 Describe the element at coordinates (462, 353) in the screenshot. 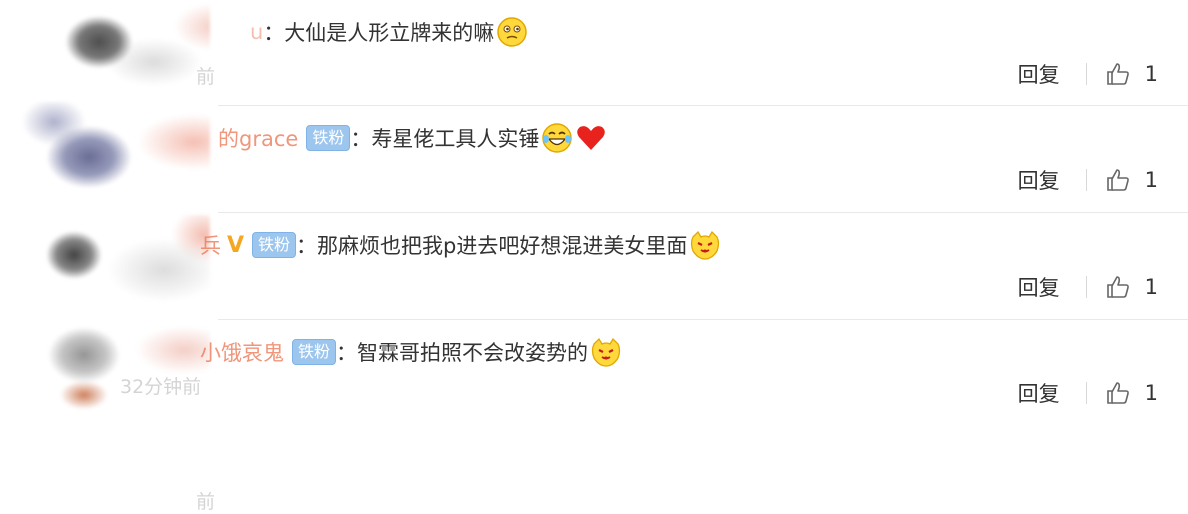

I see `comment-text: ：智霖哥拍照不会改姿势的` at that location.